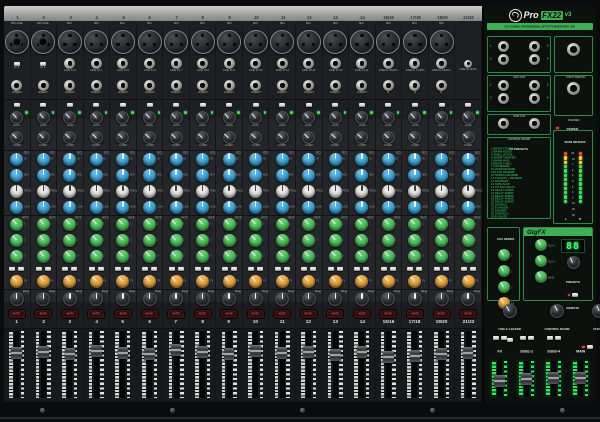 The width and height of the screenshot is (600, 422). What do you see at coordinates (72, 175) in the screenshot?
I see `eq-mid-knob: MID` at bounding box center [72, 175].